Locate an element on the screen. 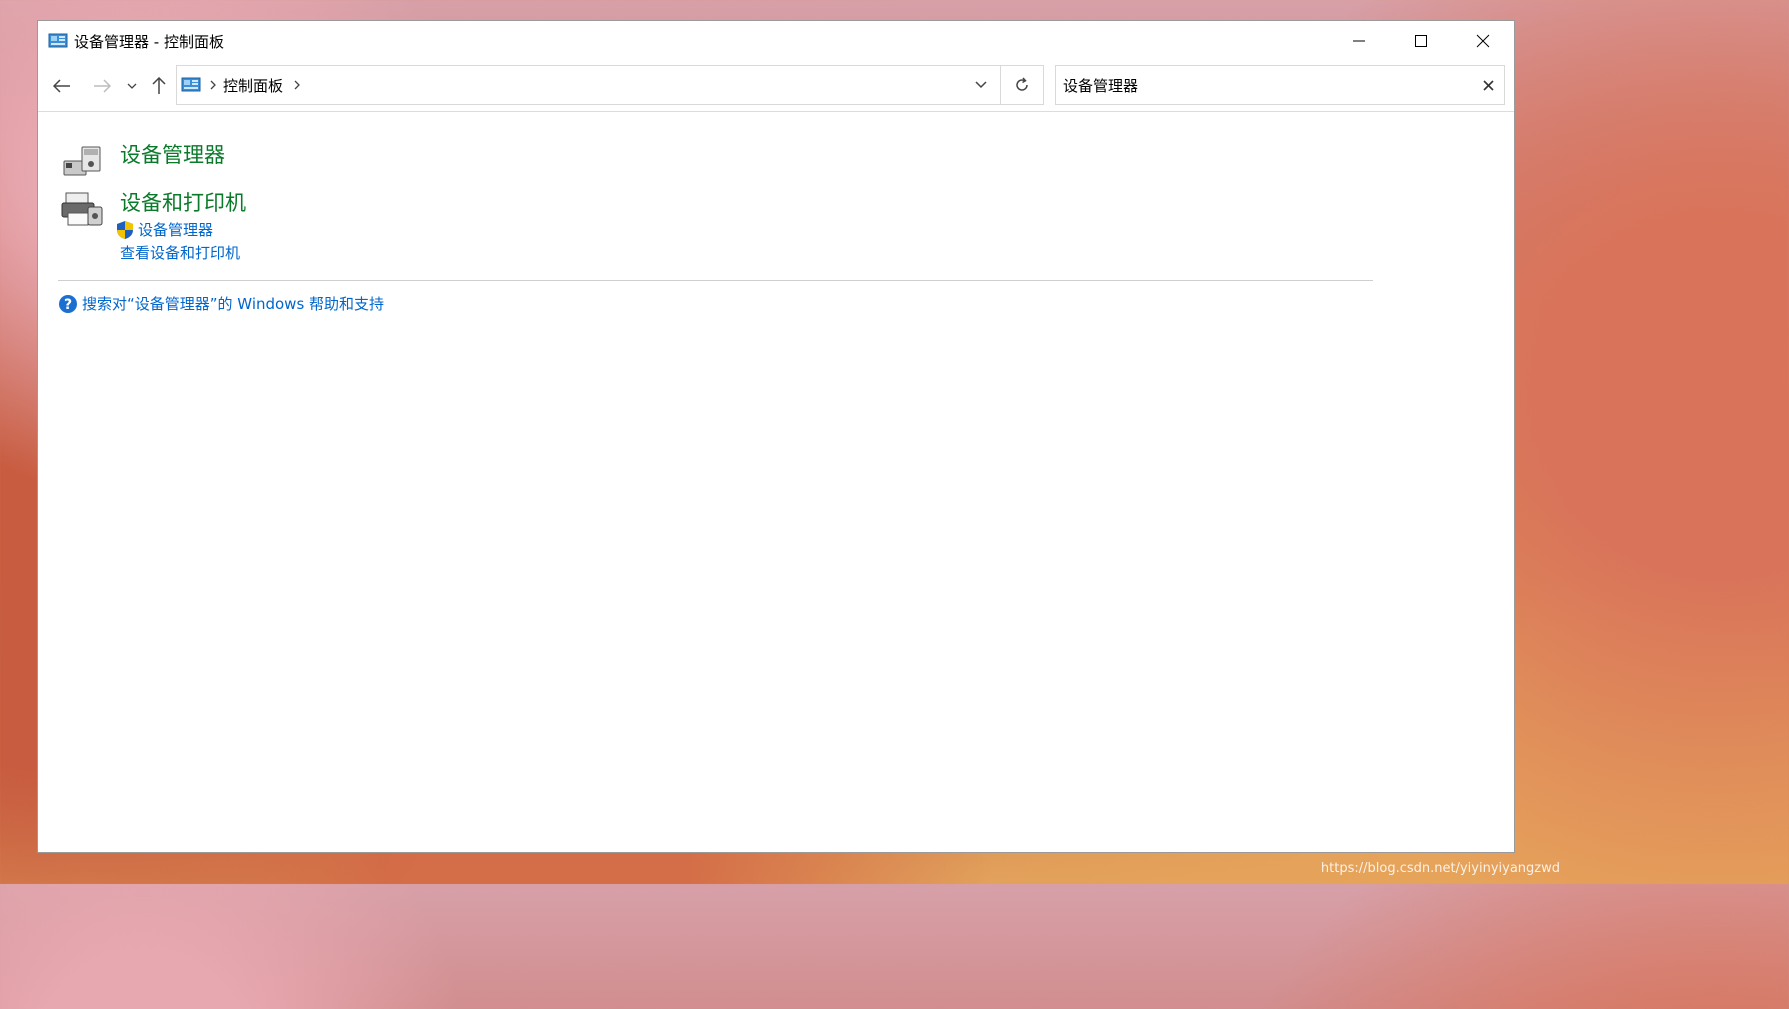  minimize-icon is located at coordinates (1359, 41).